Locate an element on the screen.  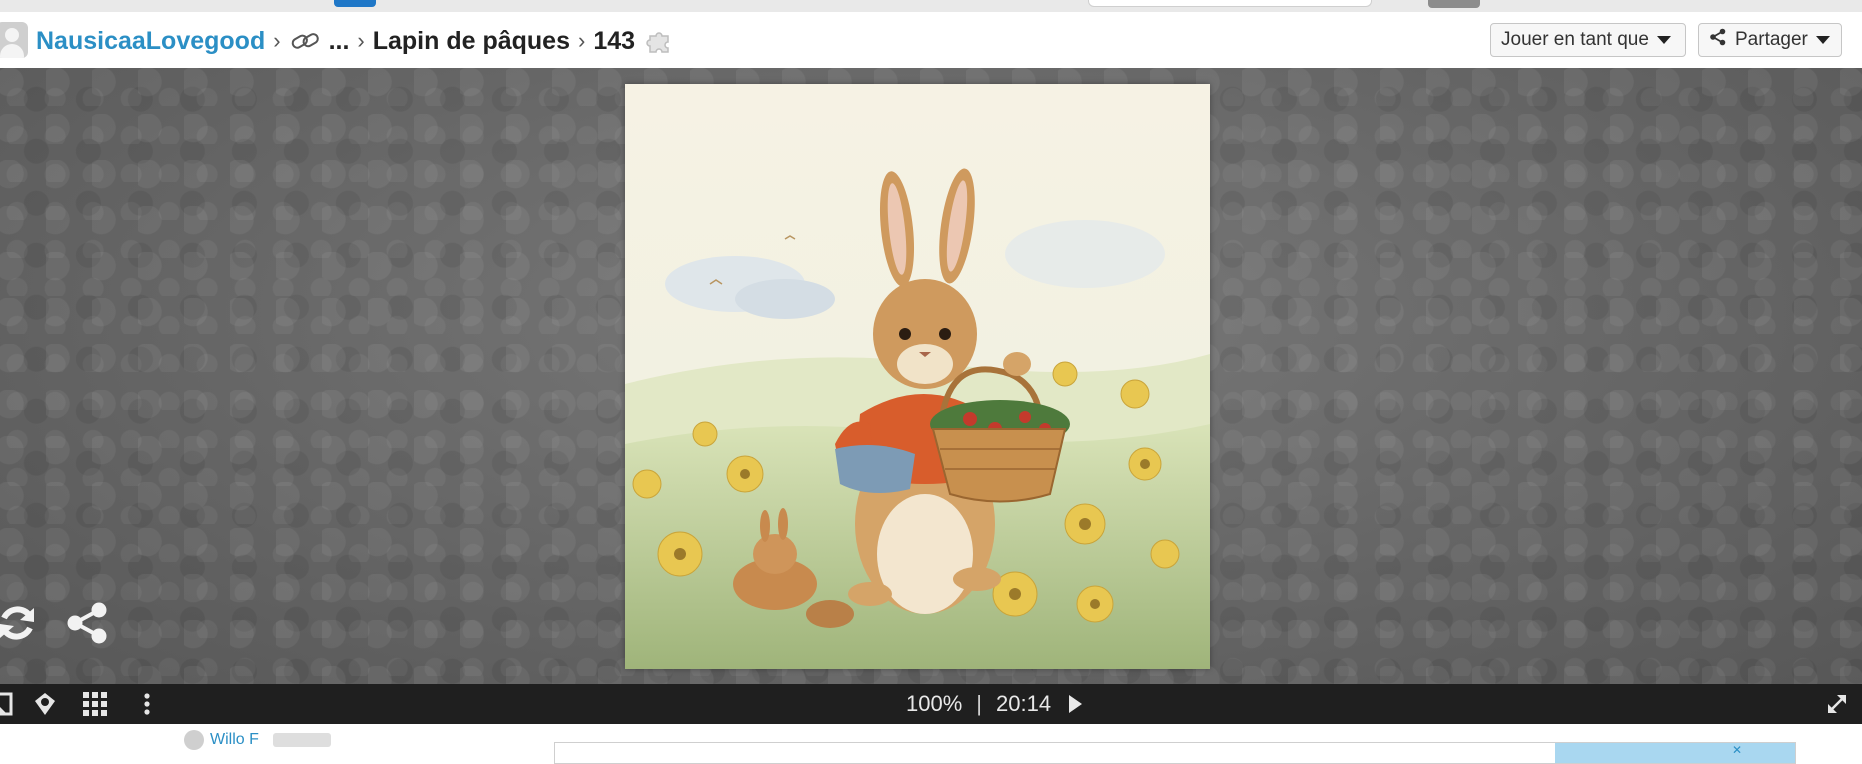
palette-icon is located at coordinates (45, 704).